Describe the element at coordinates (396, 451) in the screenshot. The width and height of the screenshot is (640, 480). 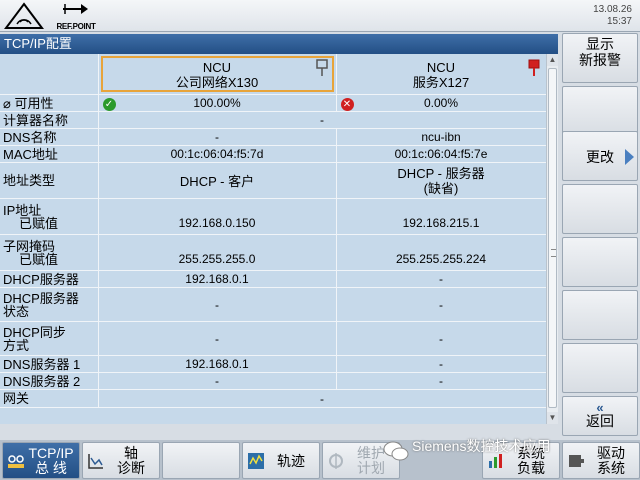
I see `wechat-watermark-icon` at that location.